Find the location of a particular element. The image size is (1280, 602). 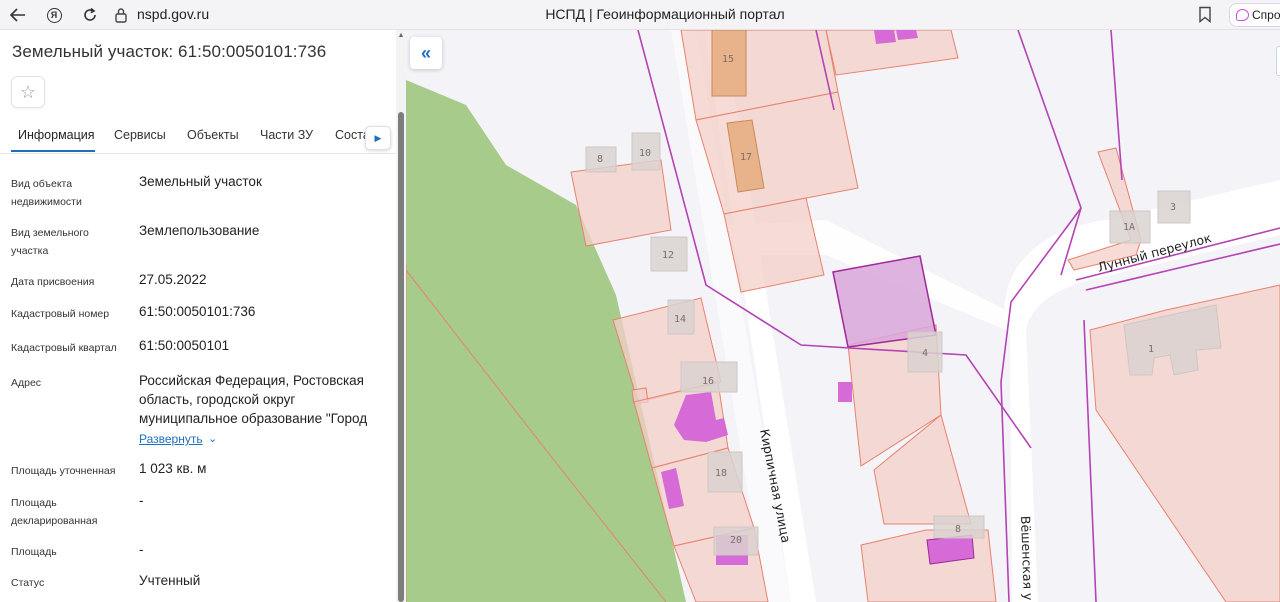

house-number: 10 is located at coordinates (645, 153).